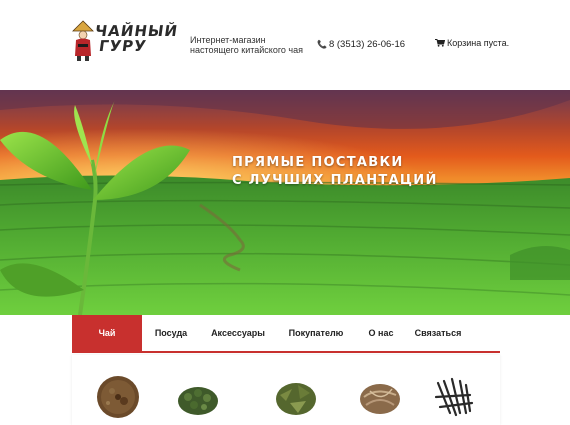 This screenshot has height=425, width=570. What do you see at coordinates (122, 46) in the screenshot?
I see `logo-line2: ГУРУ` at bounding box center [122, 46].